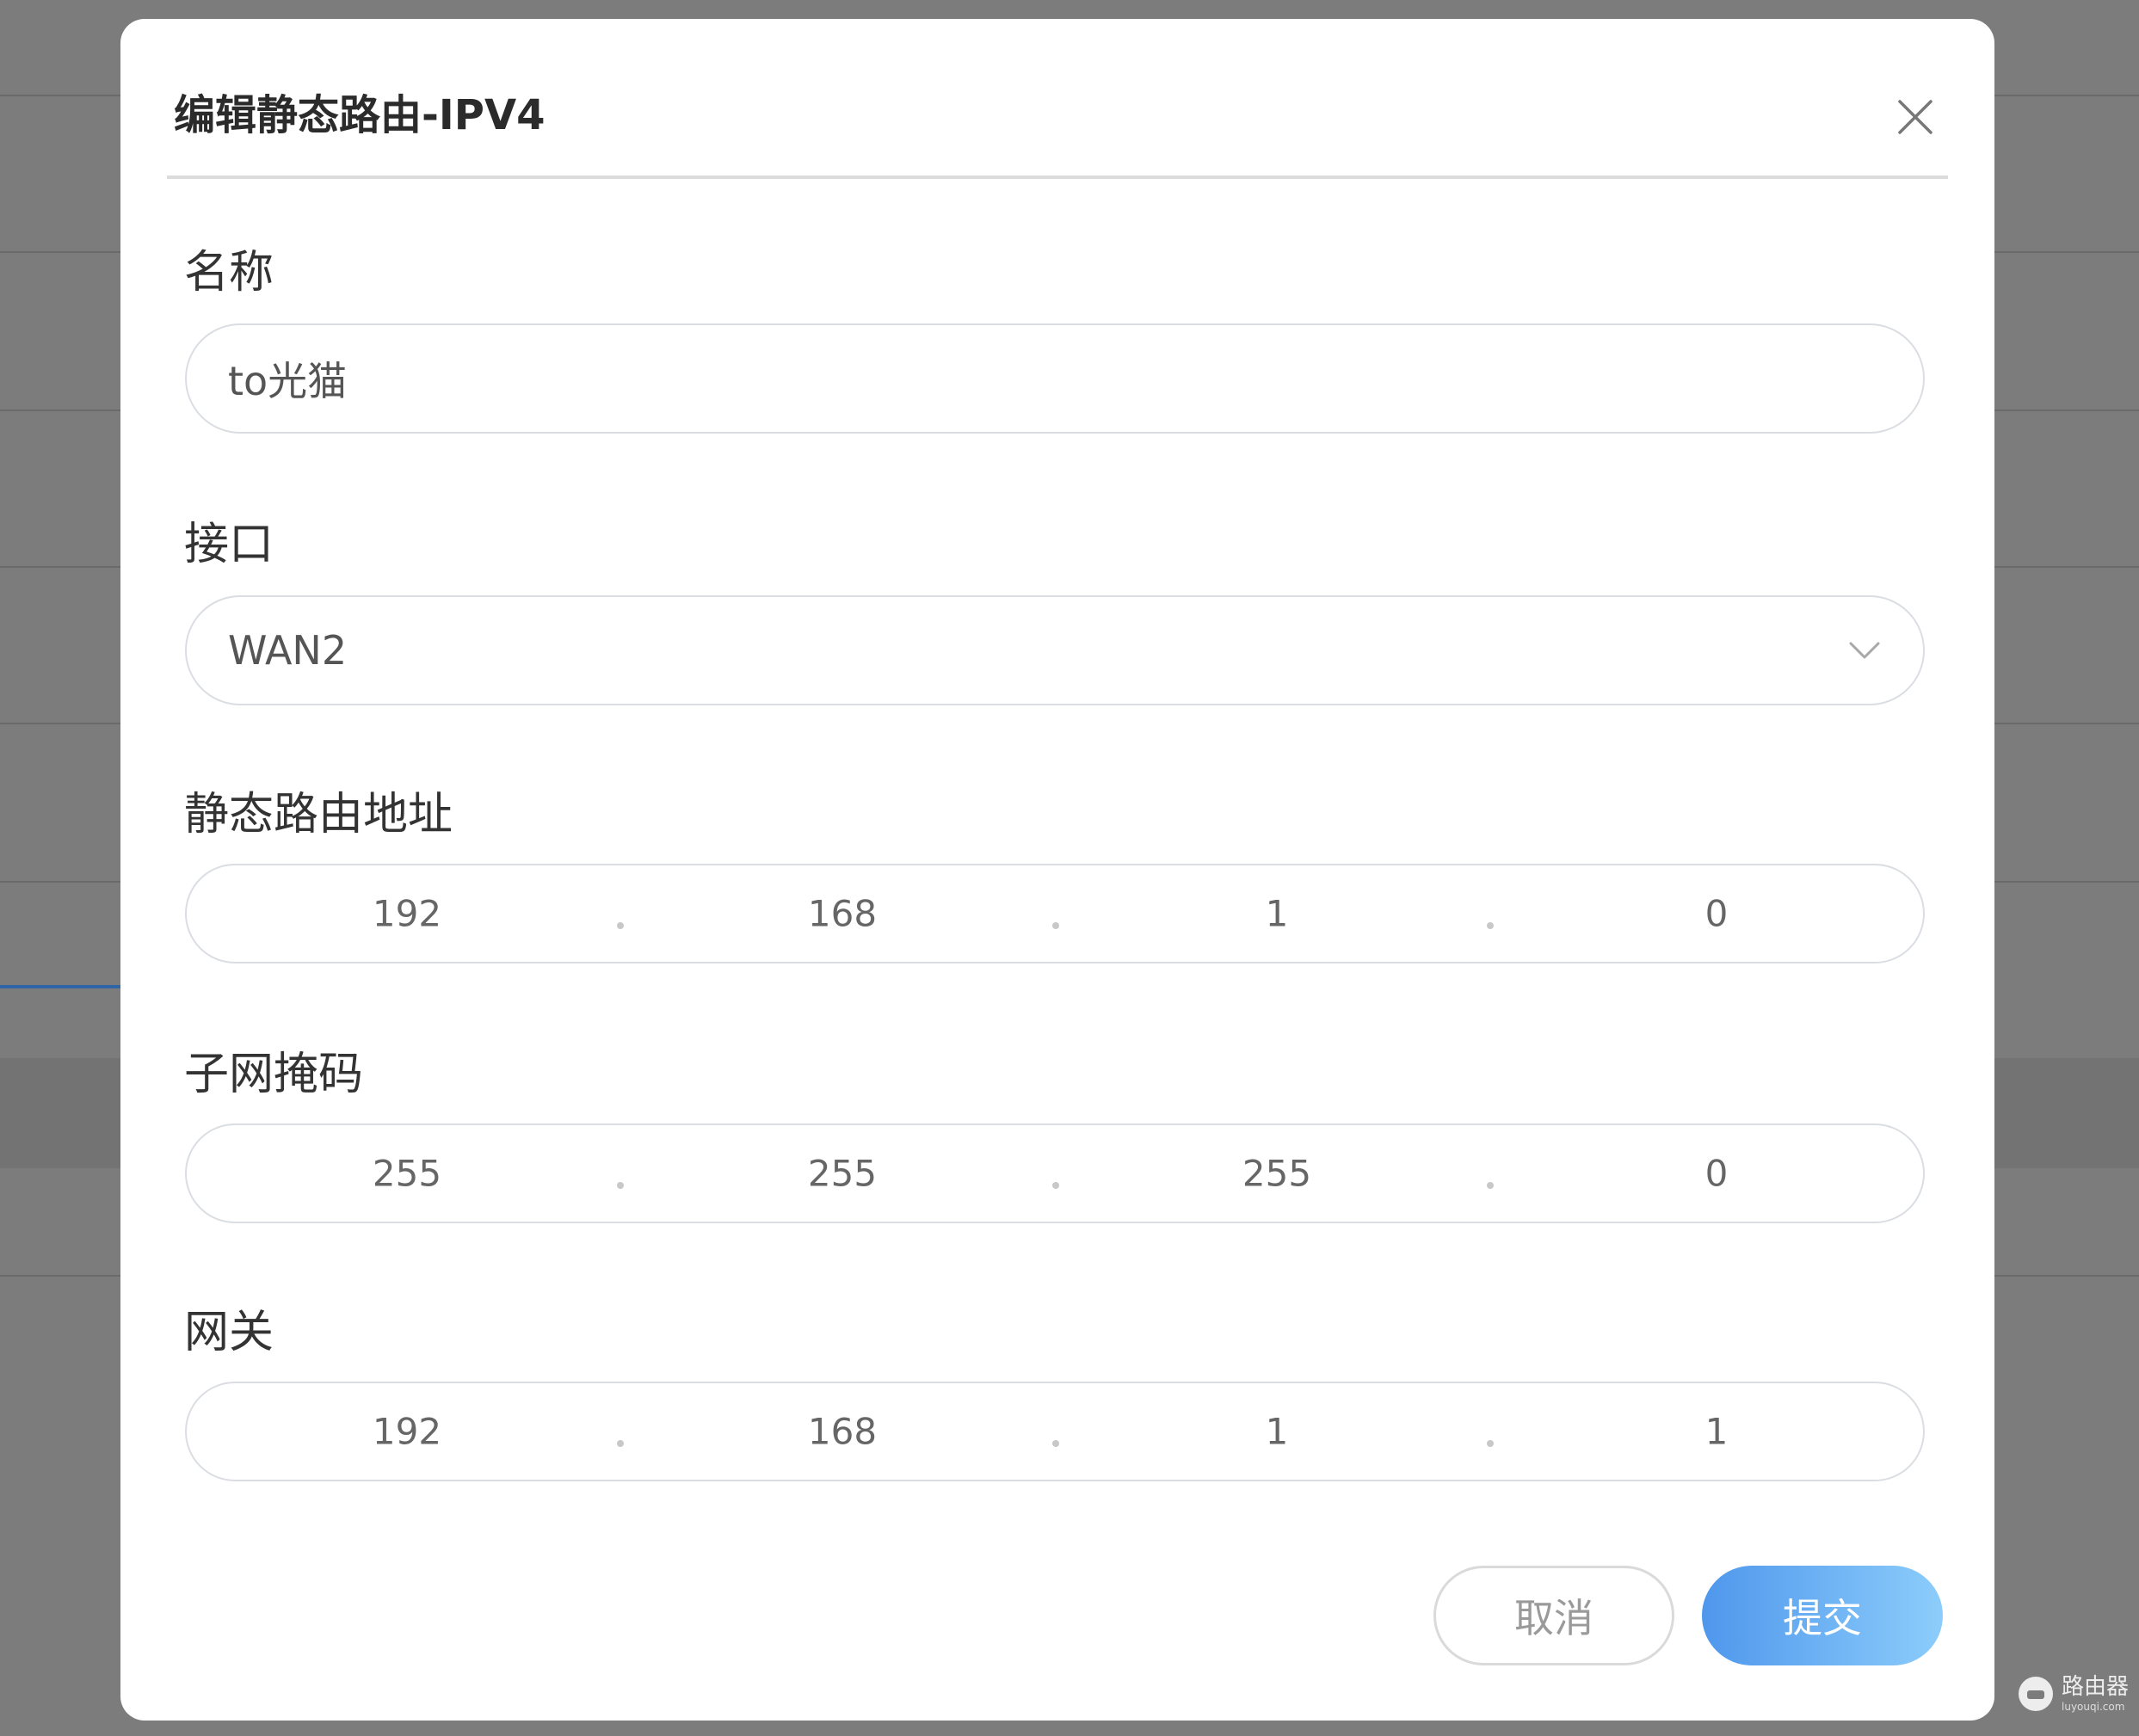 Image resolution: width=2139 pixels, height=1736 pixels. What do you see at coordinates (1277, 1432) in the screenshot?
I see `gateway-octet-3: 1` at bounding box center [1277, 1432].